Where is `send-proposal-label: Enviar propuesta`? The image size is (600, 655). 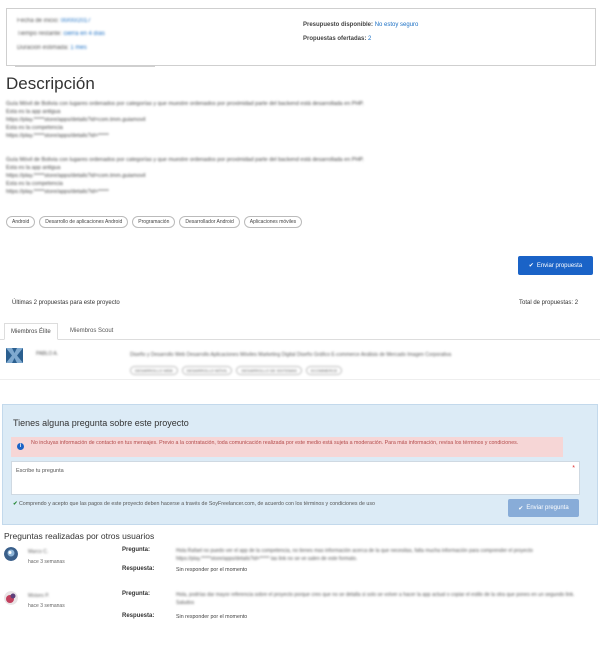 send-proposal-label: Enviar propuesta is located at coordinates (559, 265).